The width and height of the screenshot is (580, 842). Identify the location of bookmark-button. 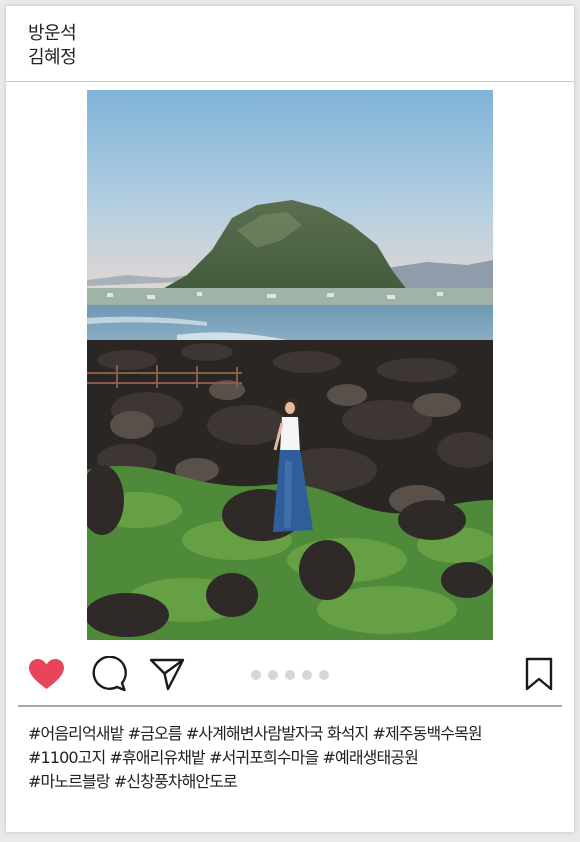
(539, 674).